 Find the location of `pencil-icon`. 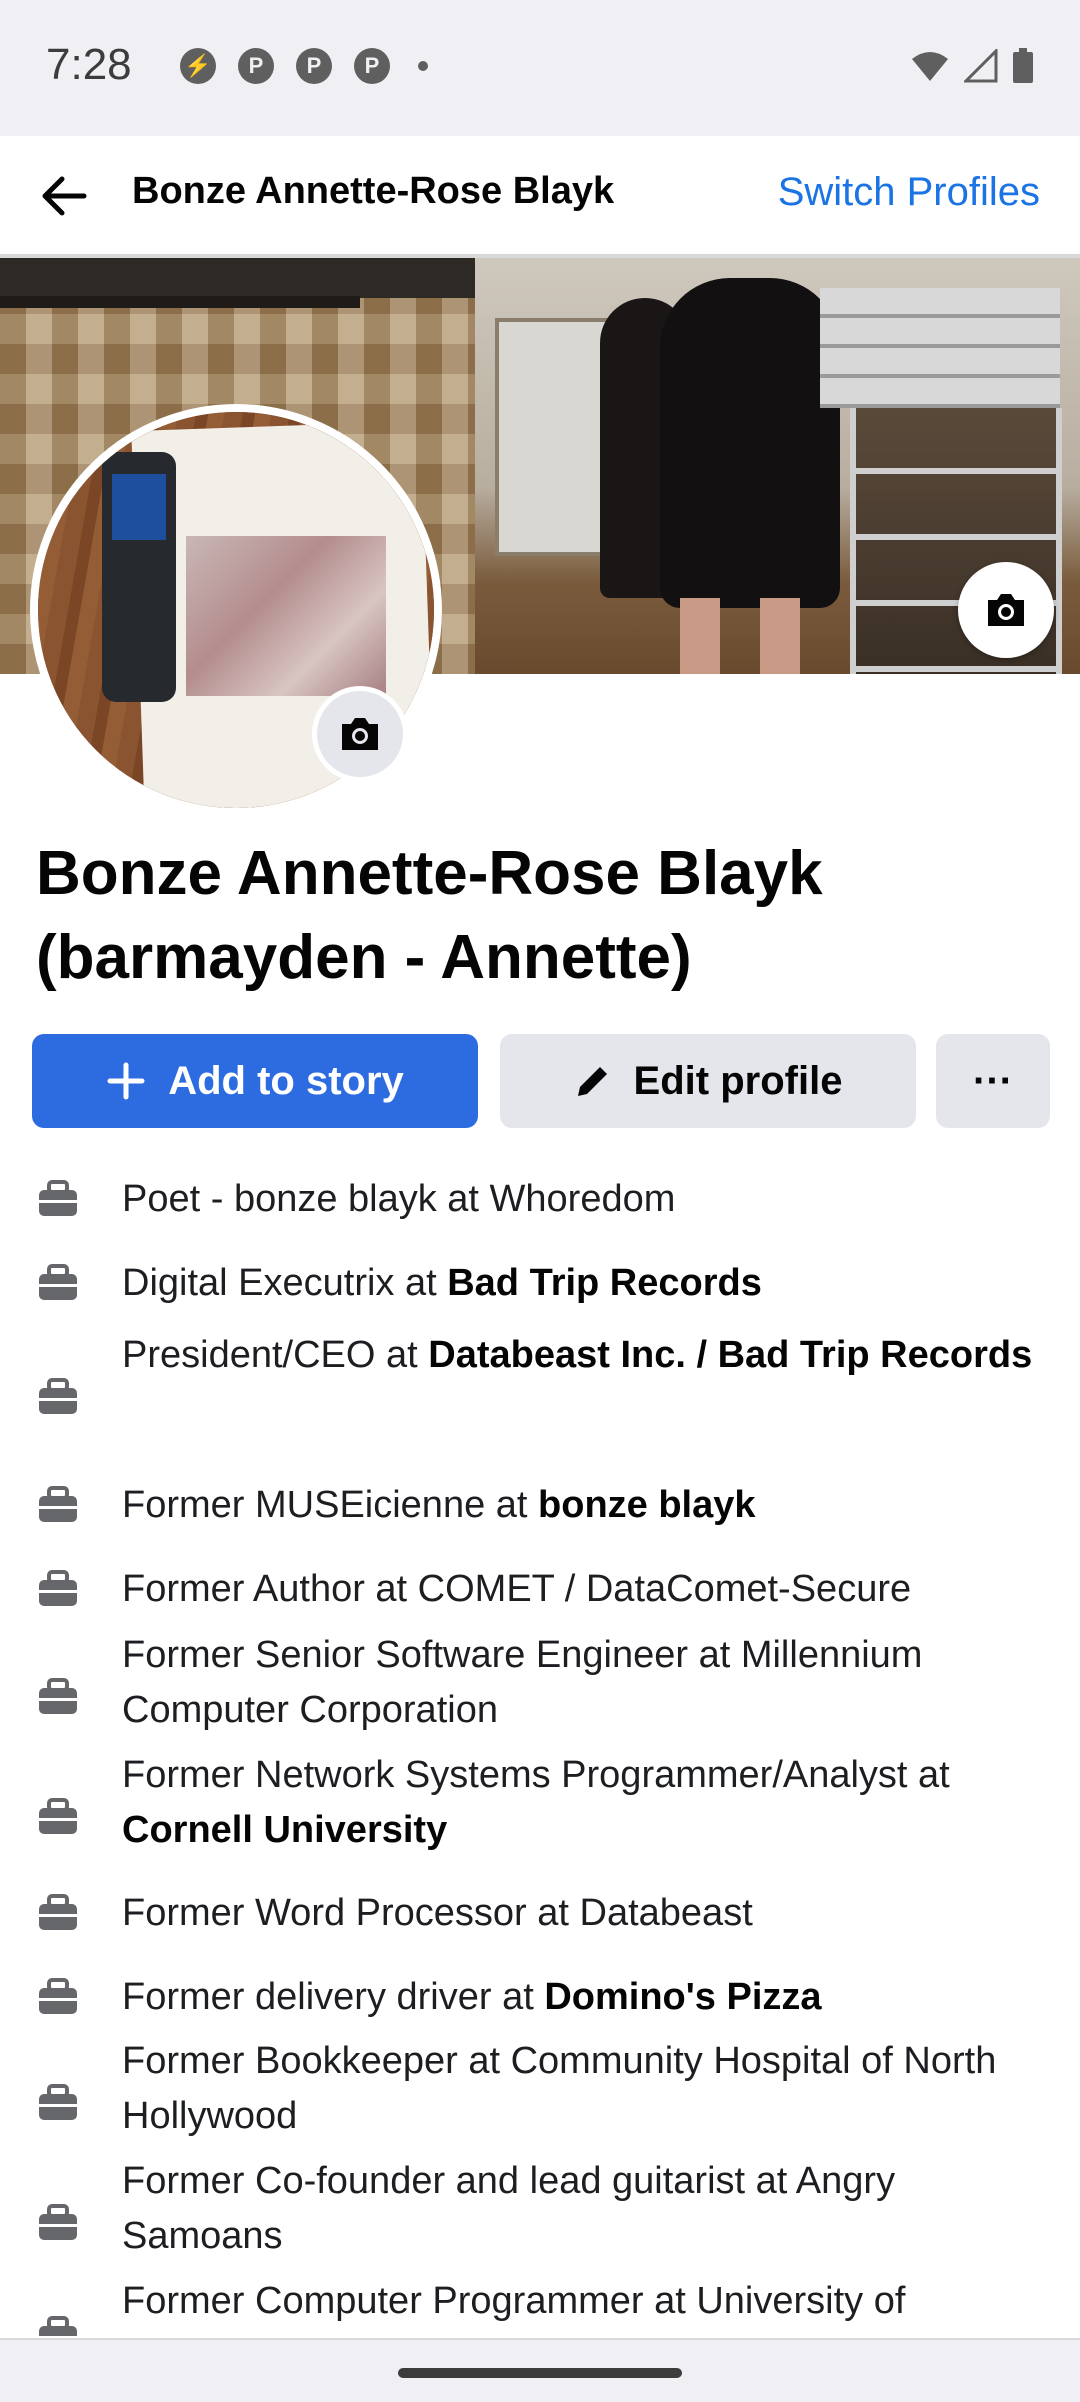

pencil-icon is located at coordinates (592, 1081).